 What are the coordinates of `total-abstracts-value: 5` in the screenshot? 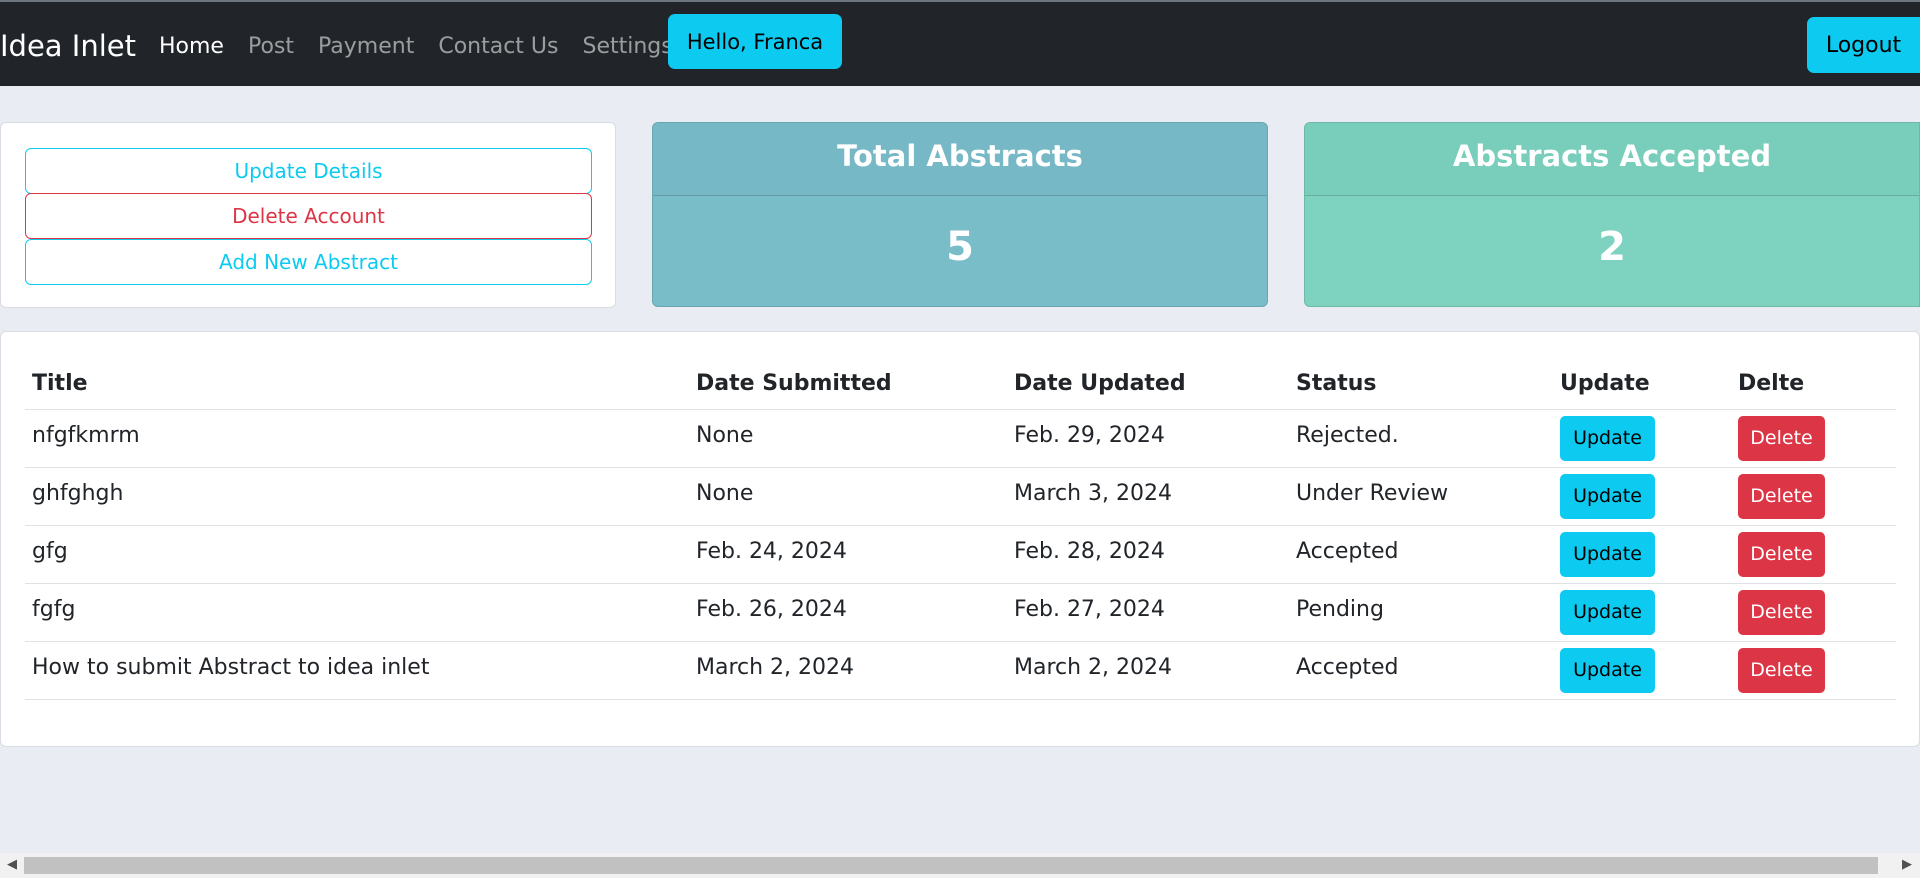 It's located at (960, 247).